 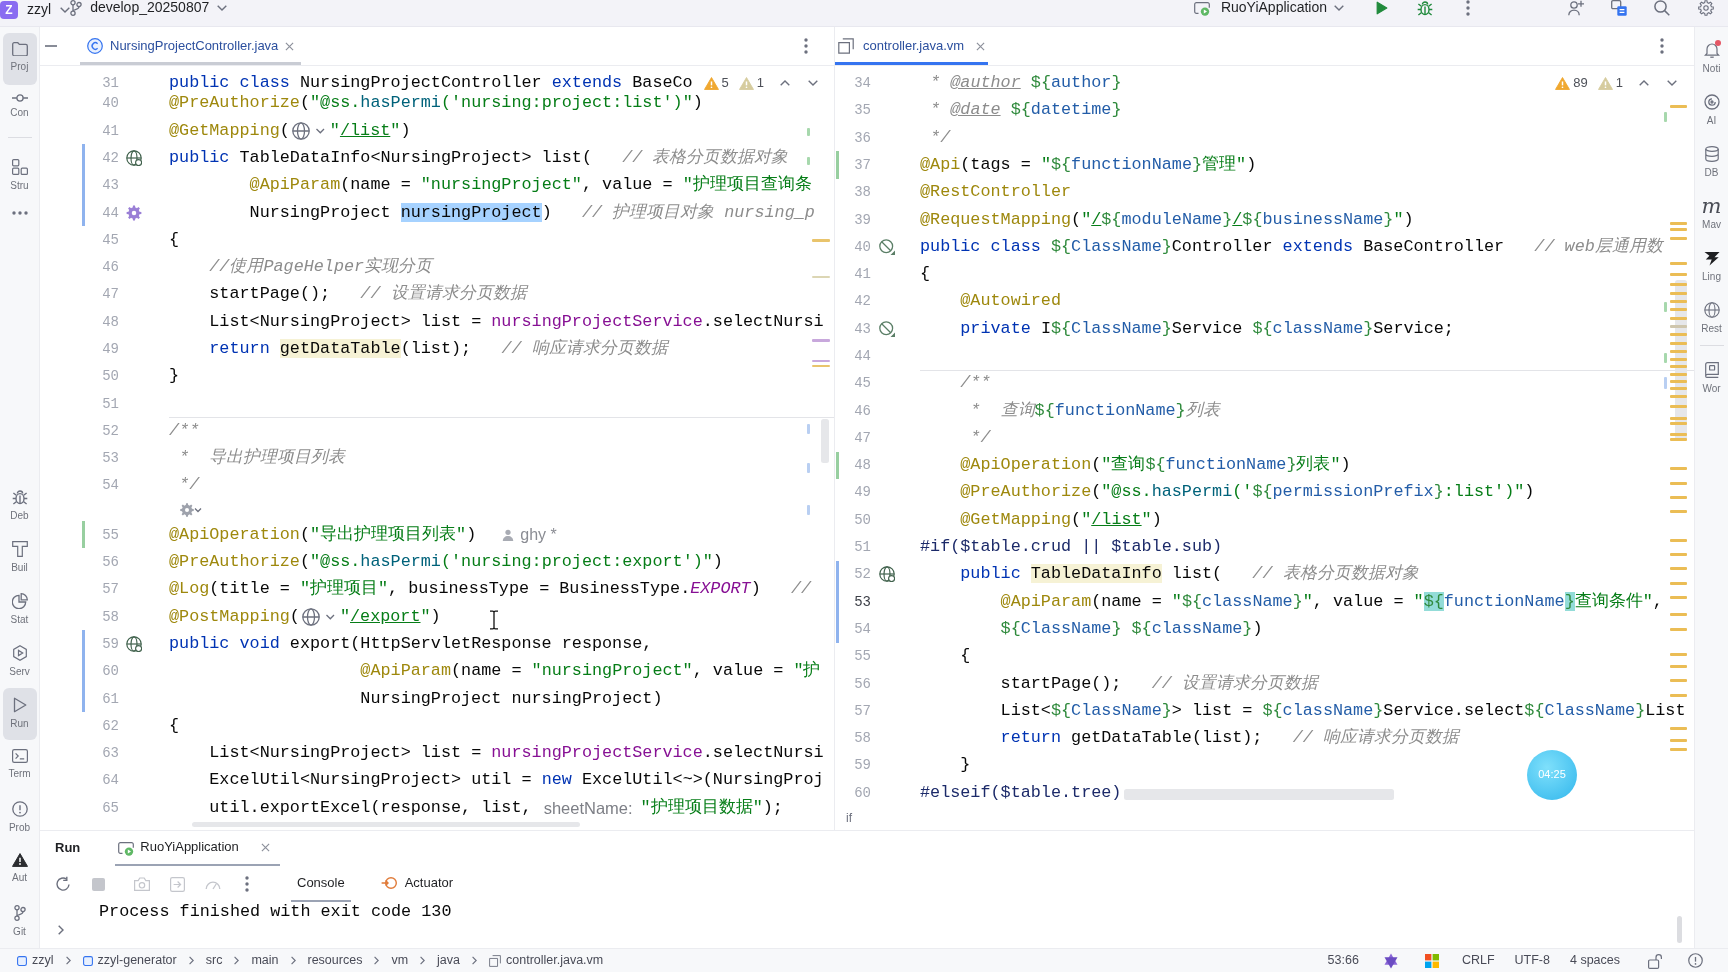 I want to click on tool-window-button: Prob, so click(x=19, y=818).